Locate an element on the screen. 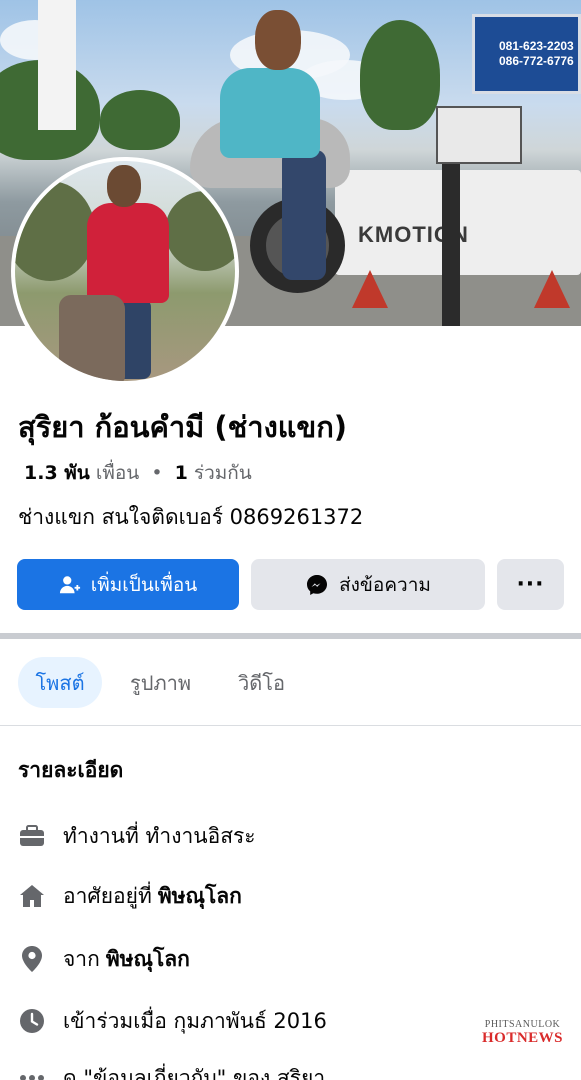  mutual-label: ร่วมกัน is located at coordinates (222, 473).